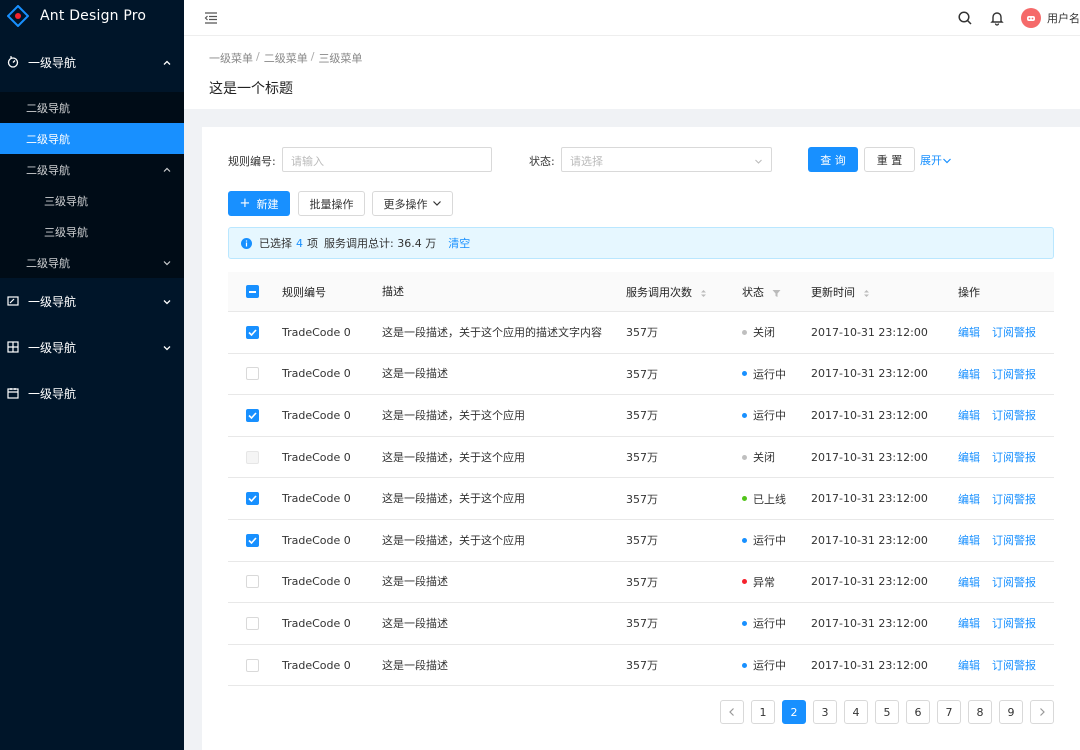 This screenshot has width=1080, height=750. What do you see at coordinates (92, 301) in the screenshot?
I see `sidebar-group-2: 一级导航` at bounding box center [92, 301].